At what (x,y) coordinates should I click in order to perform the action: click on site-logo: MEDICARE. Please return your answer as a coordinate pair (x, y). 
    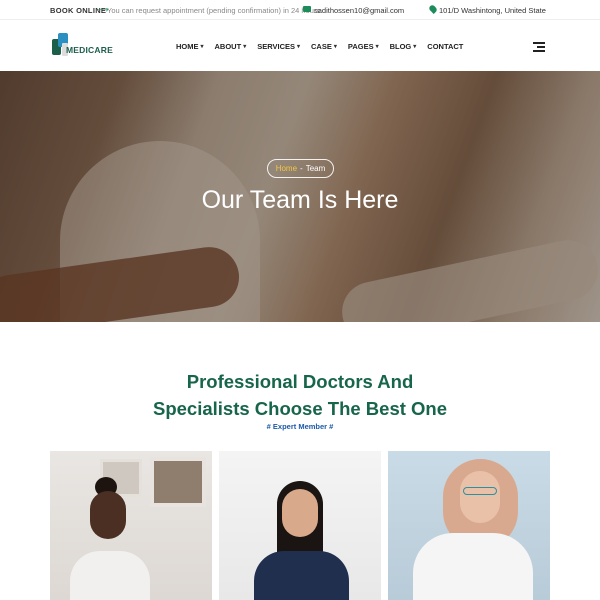
    Looking at the image, I should click on (82, 46).